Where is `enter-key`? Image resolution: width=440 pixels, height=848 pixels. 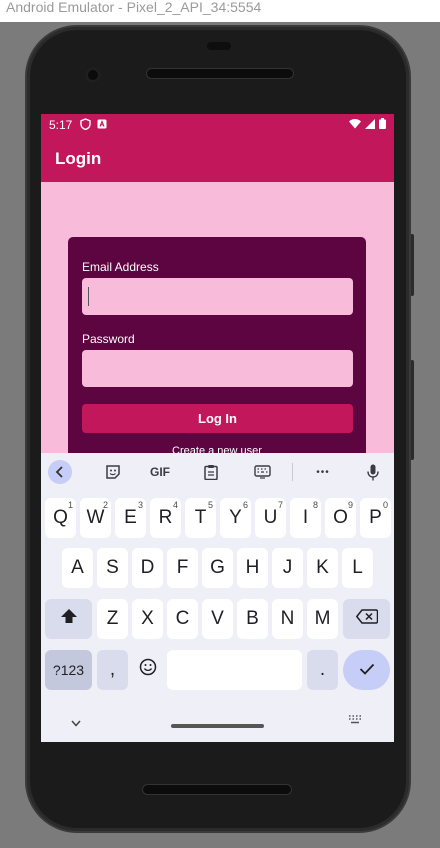
enter-key is located at coordinates (366, 670).